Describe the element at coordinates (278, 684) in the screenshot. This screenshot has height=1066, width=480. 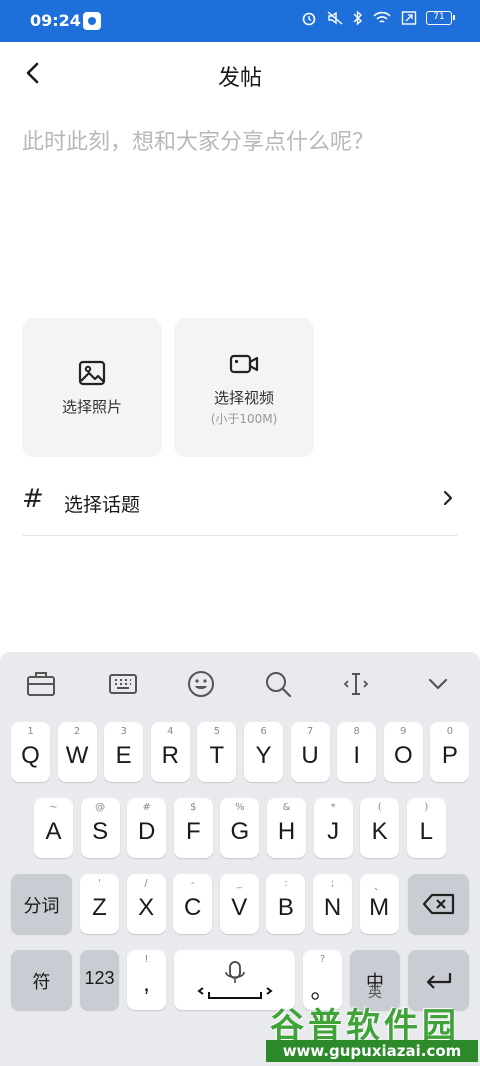
I see `search-icon` at that location.